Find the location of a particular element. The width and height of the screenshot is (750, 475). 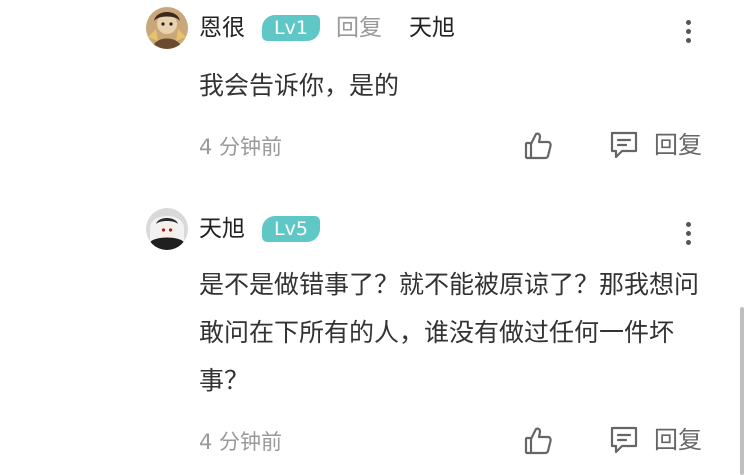

comment-text: 我会告诉你，是的 is located at coordinates (299, 85).